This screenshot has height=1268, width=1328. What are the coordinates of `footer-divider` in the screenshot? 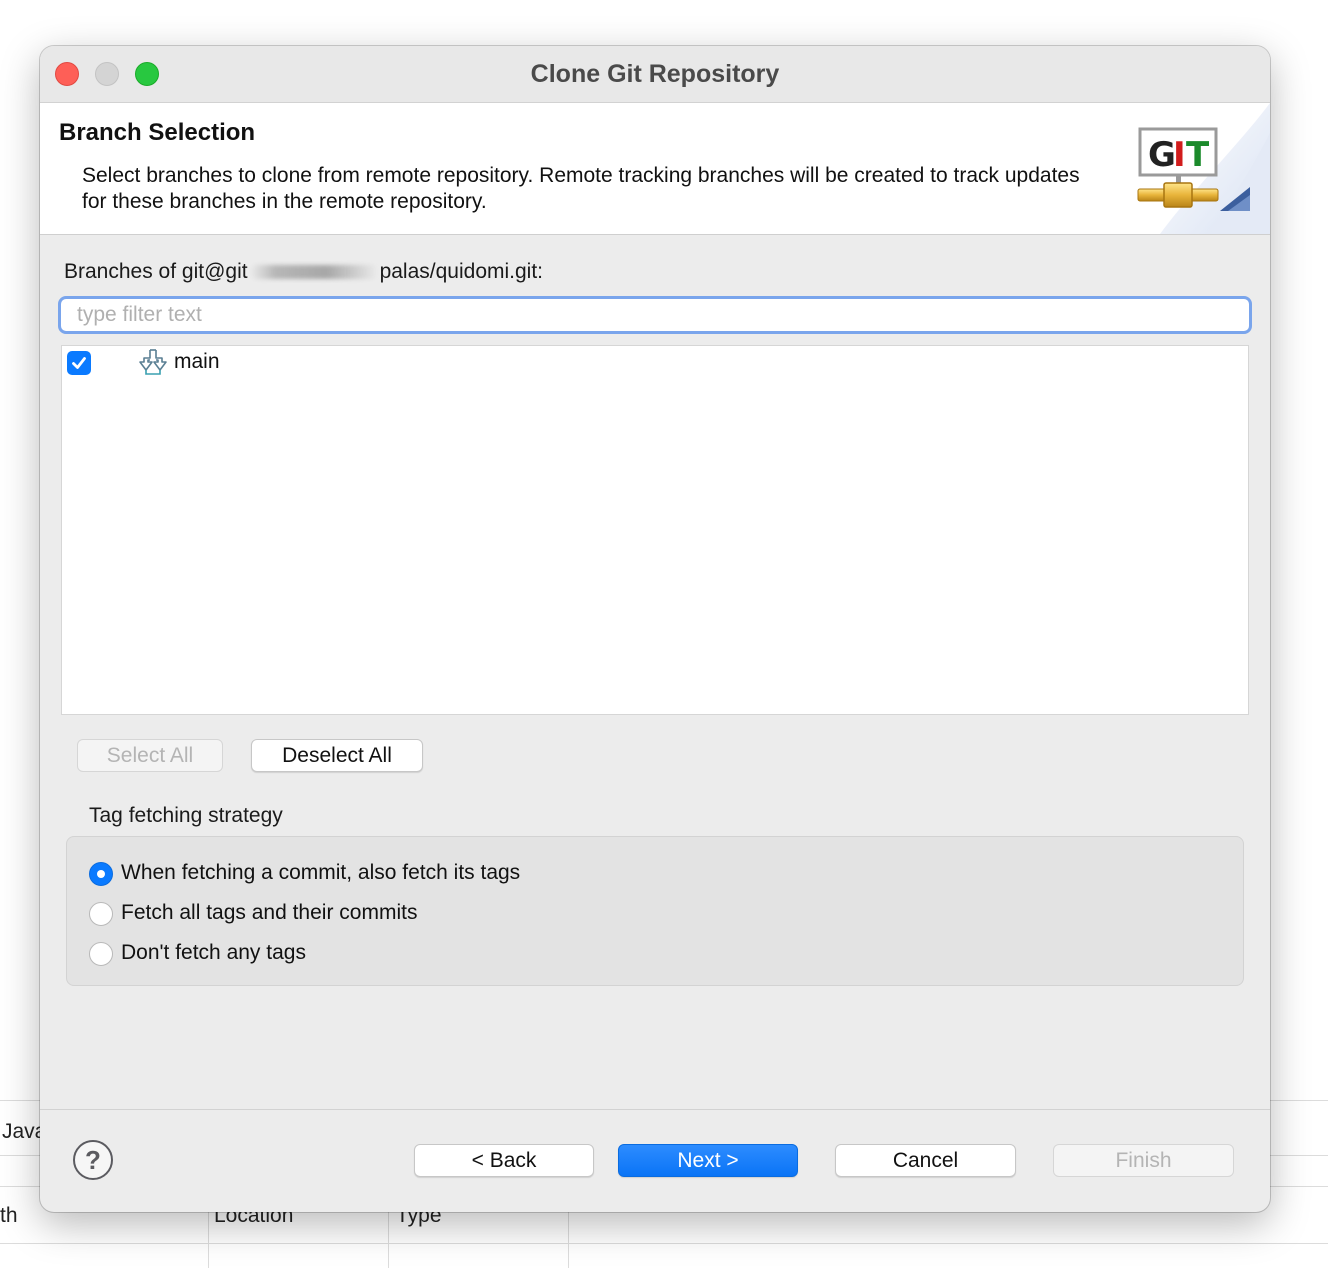 It's located at (655, 1109).